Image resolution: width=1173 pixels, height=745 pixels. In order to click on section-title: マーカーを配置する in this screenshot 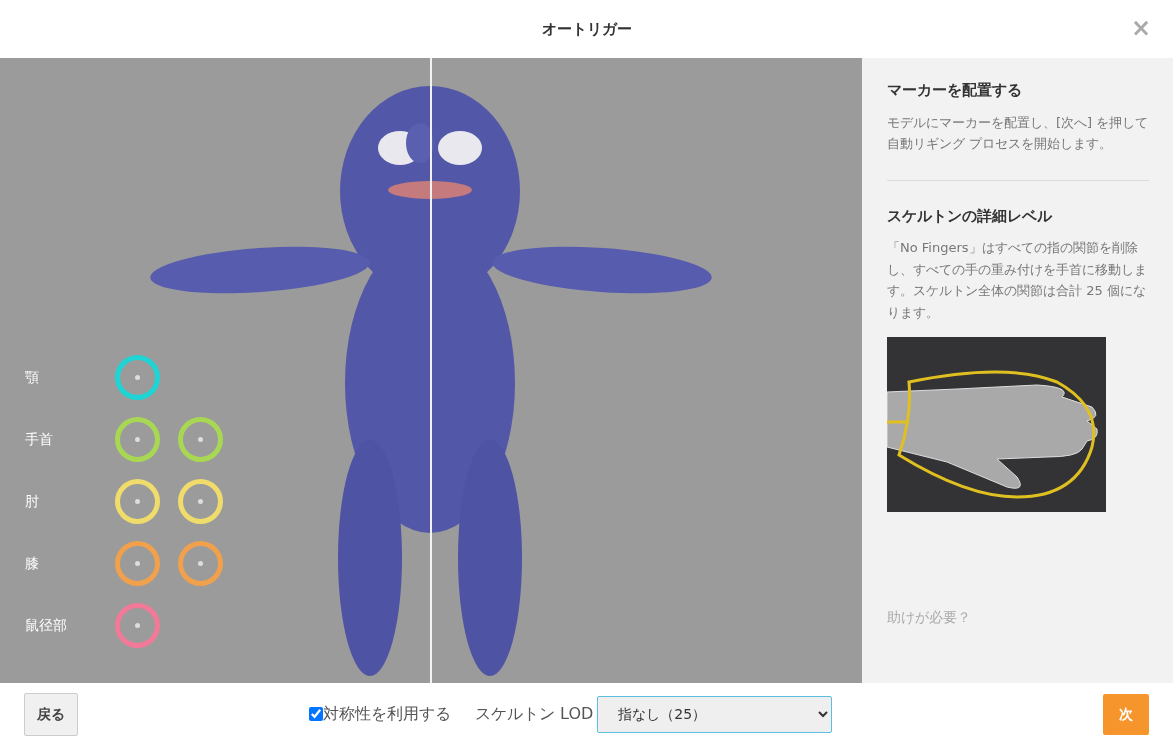, I will do `click(955, 90)`.